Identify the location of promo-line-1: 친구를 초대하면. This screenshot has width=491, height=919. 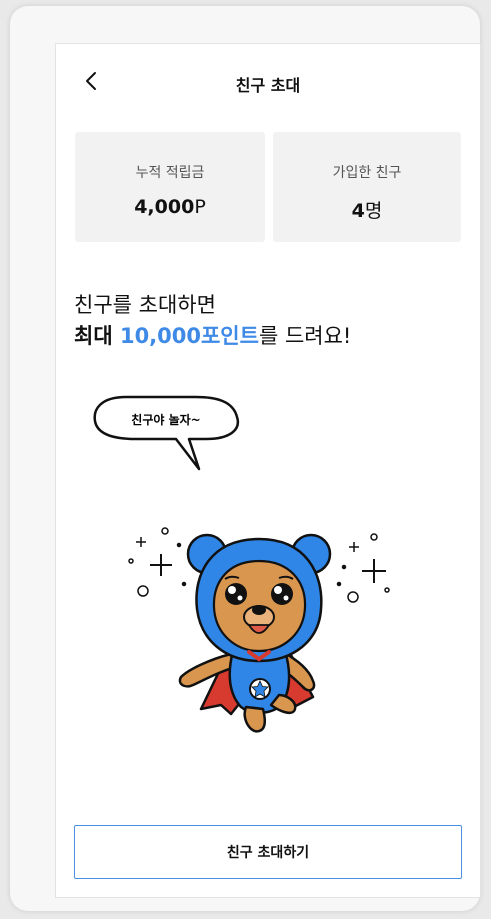
(145, 305).